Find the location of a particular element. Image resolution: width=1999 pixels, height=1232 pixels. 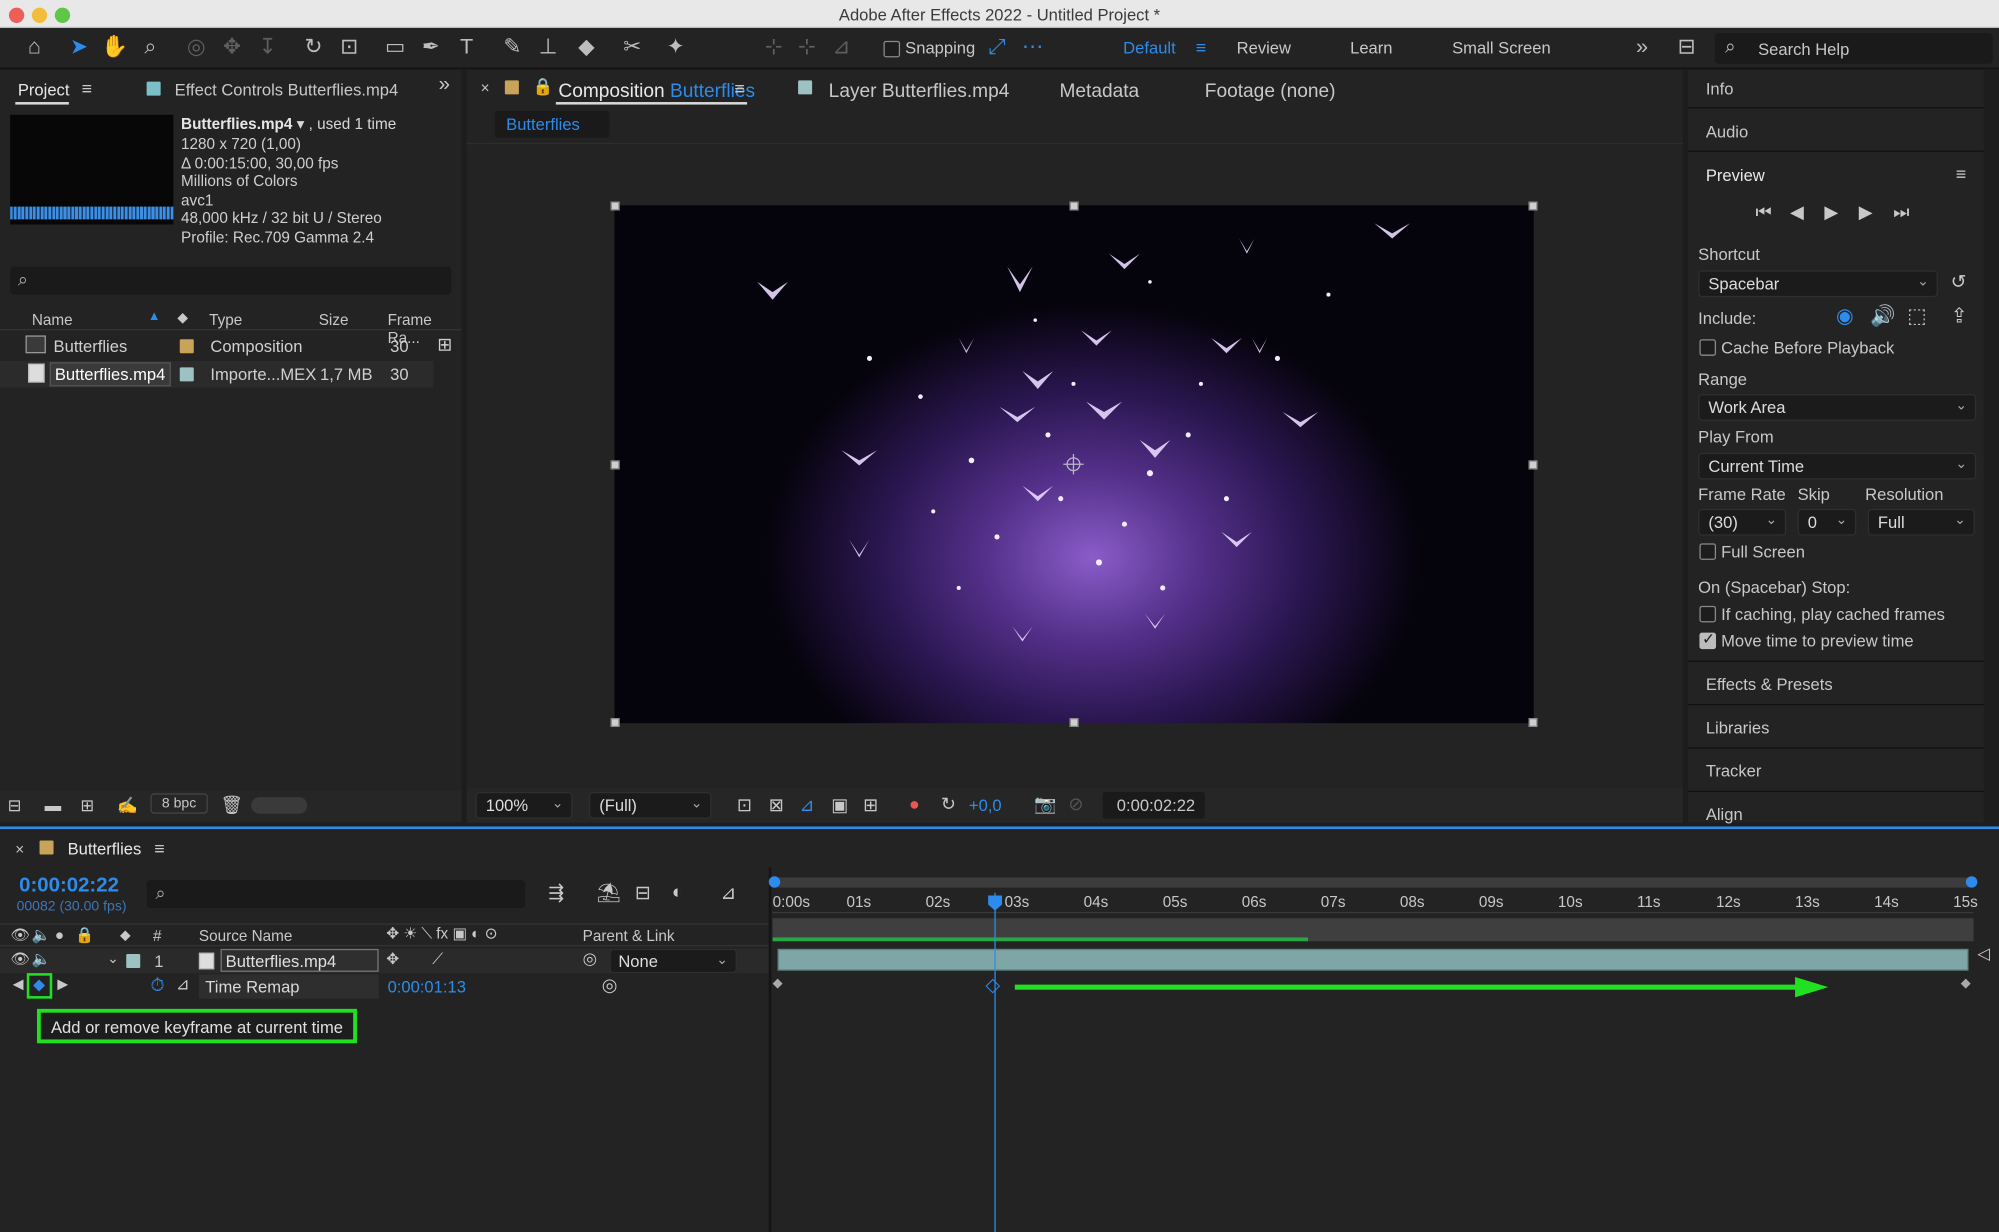

sort-ascending-icon: ▲ is located at coordinates (154, 317).